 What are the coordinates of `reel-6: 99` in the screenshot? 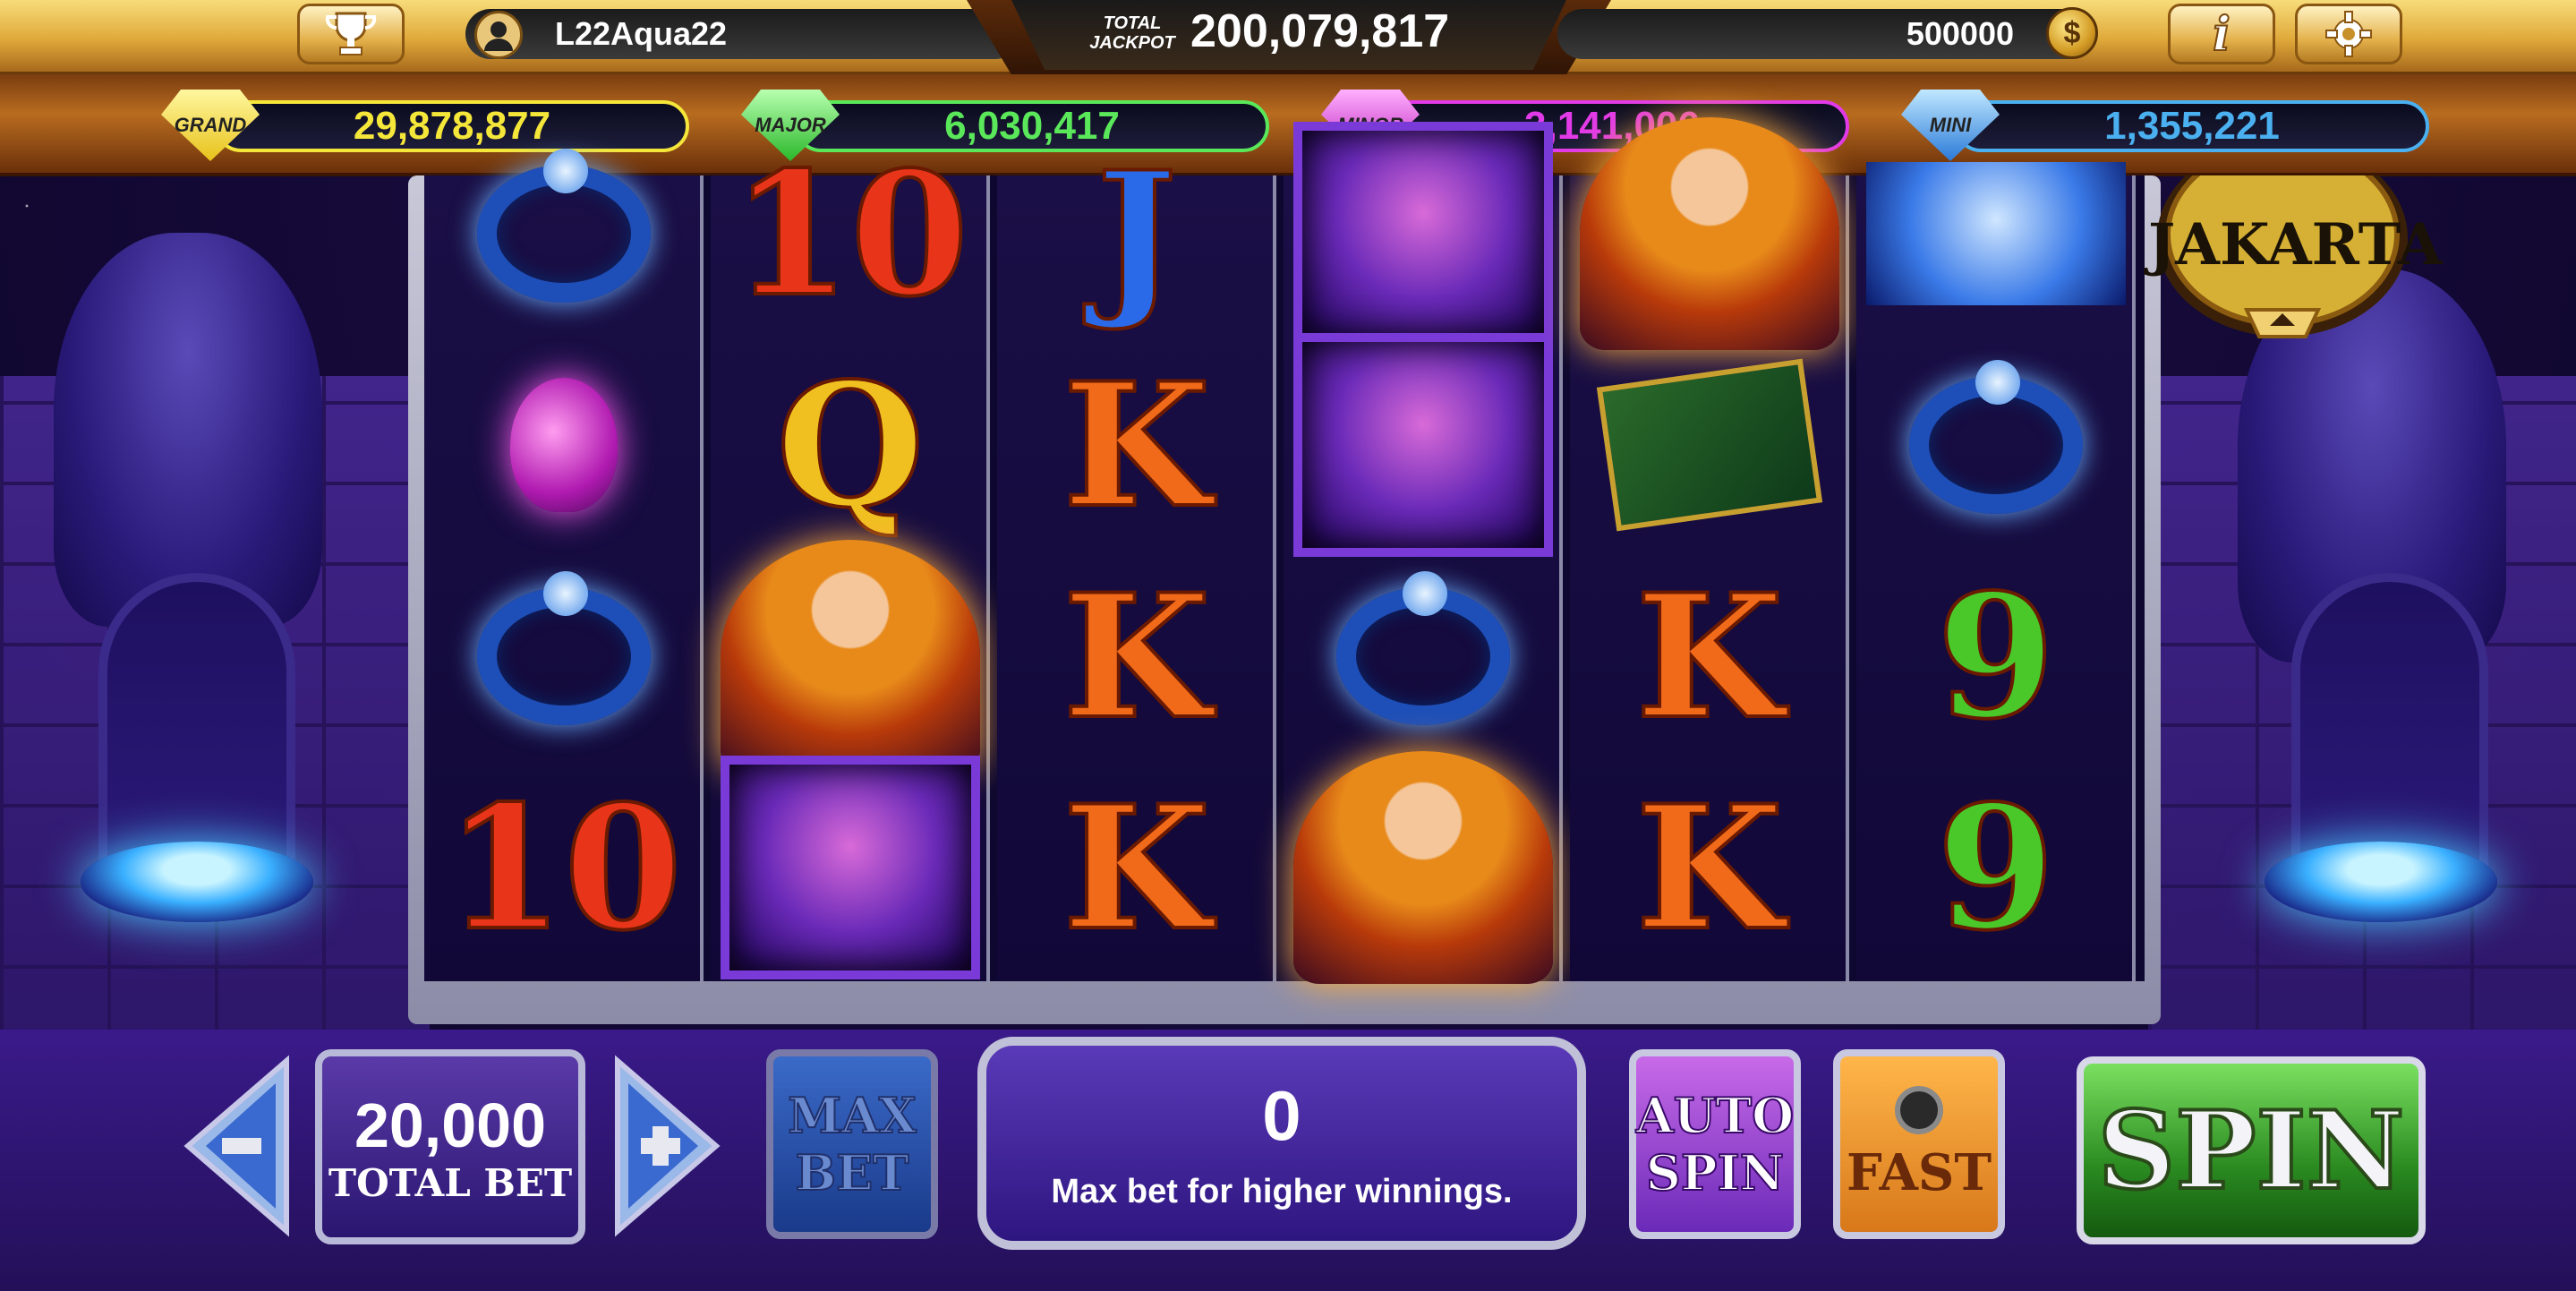 It's located at (1996, 571).